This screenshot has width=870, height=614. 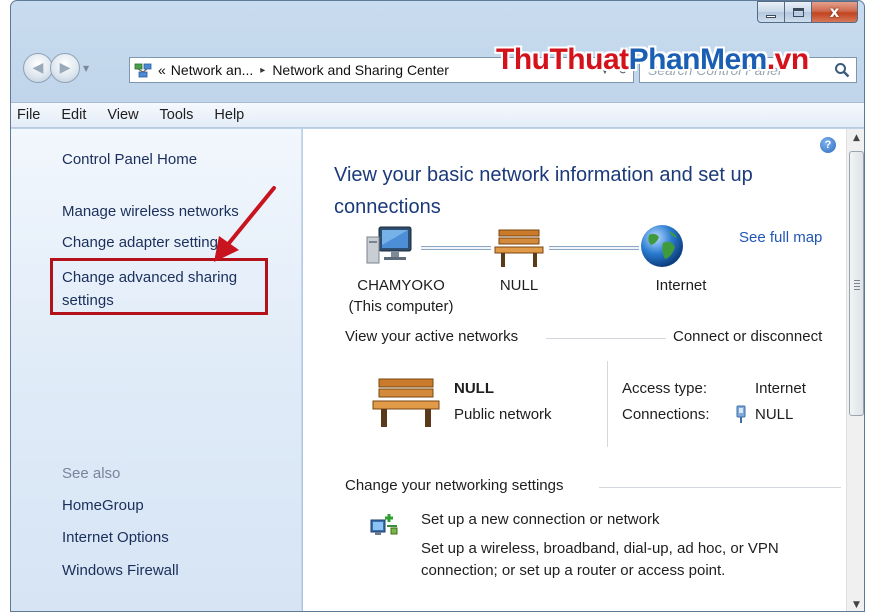 I want to click on connector-computer-network, so click(x=456, y=248).